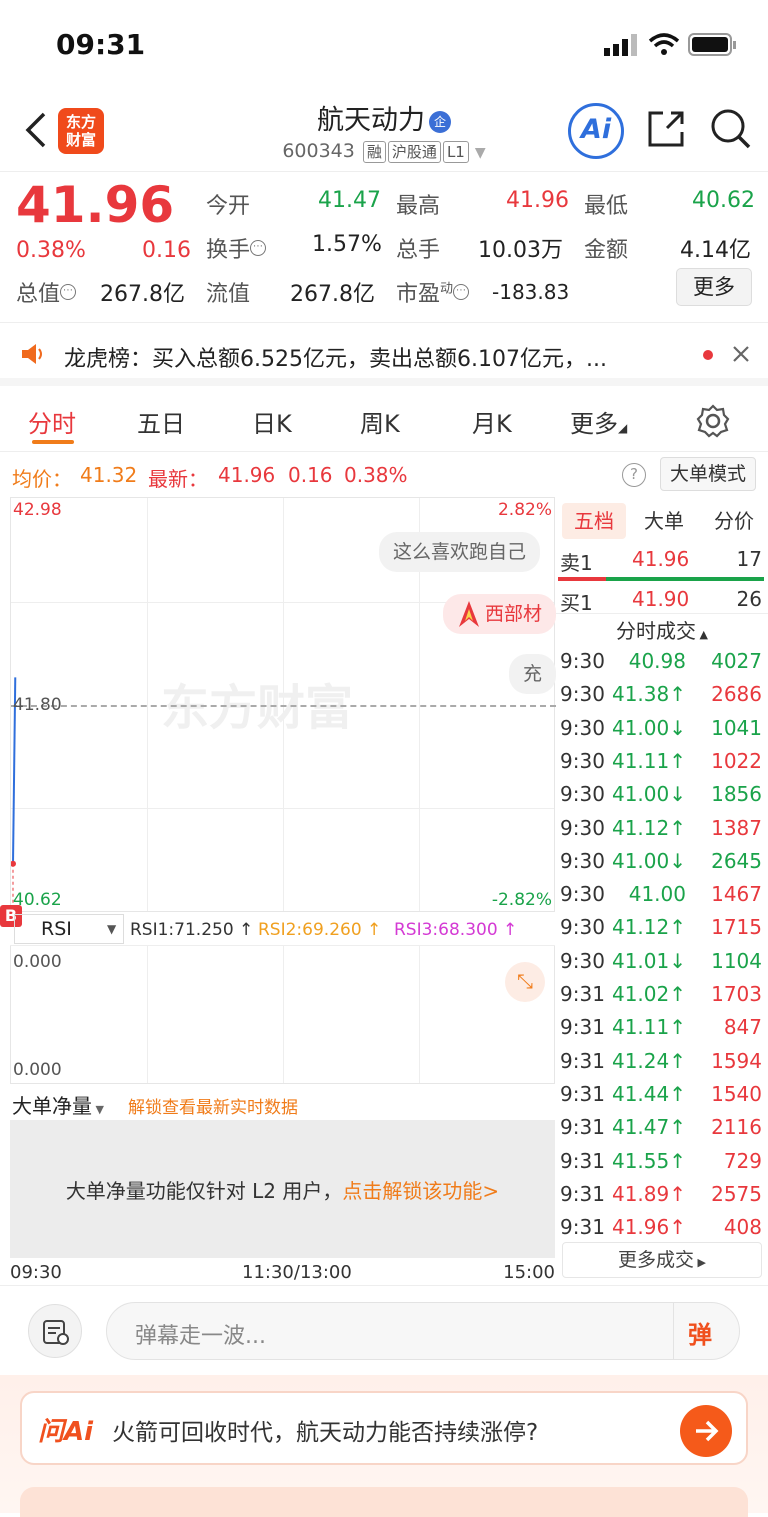 Image resolution: width=768 pixels, height=1517 pixels. I want to click on tag-level: L1, so click(455, 152).